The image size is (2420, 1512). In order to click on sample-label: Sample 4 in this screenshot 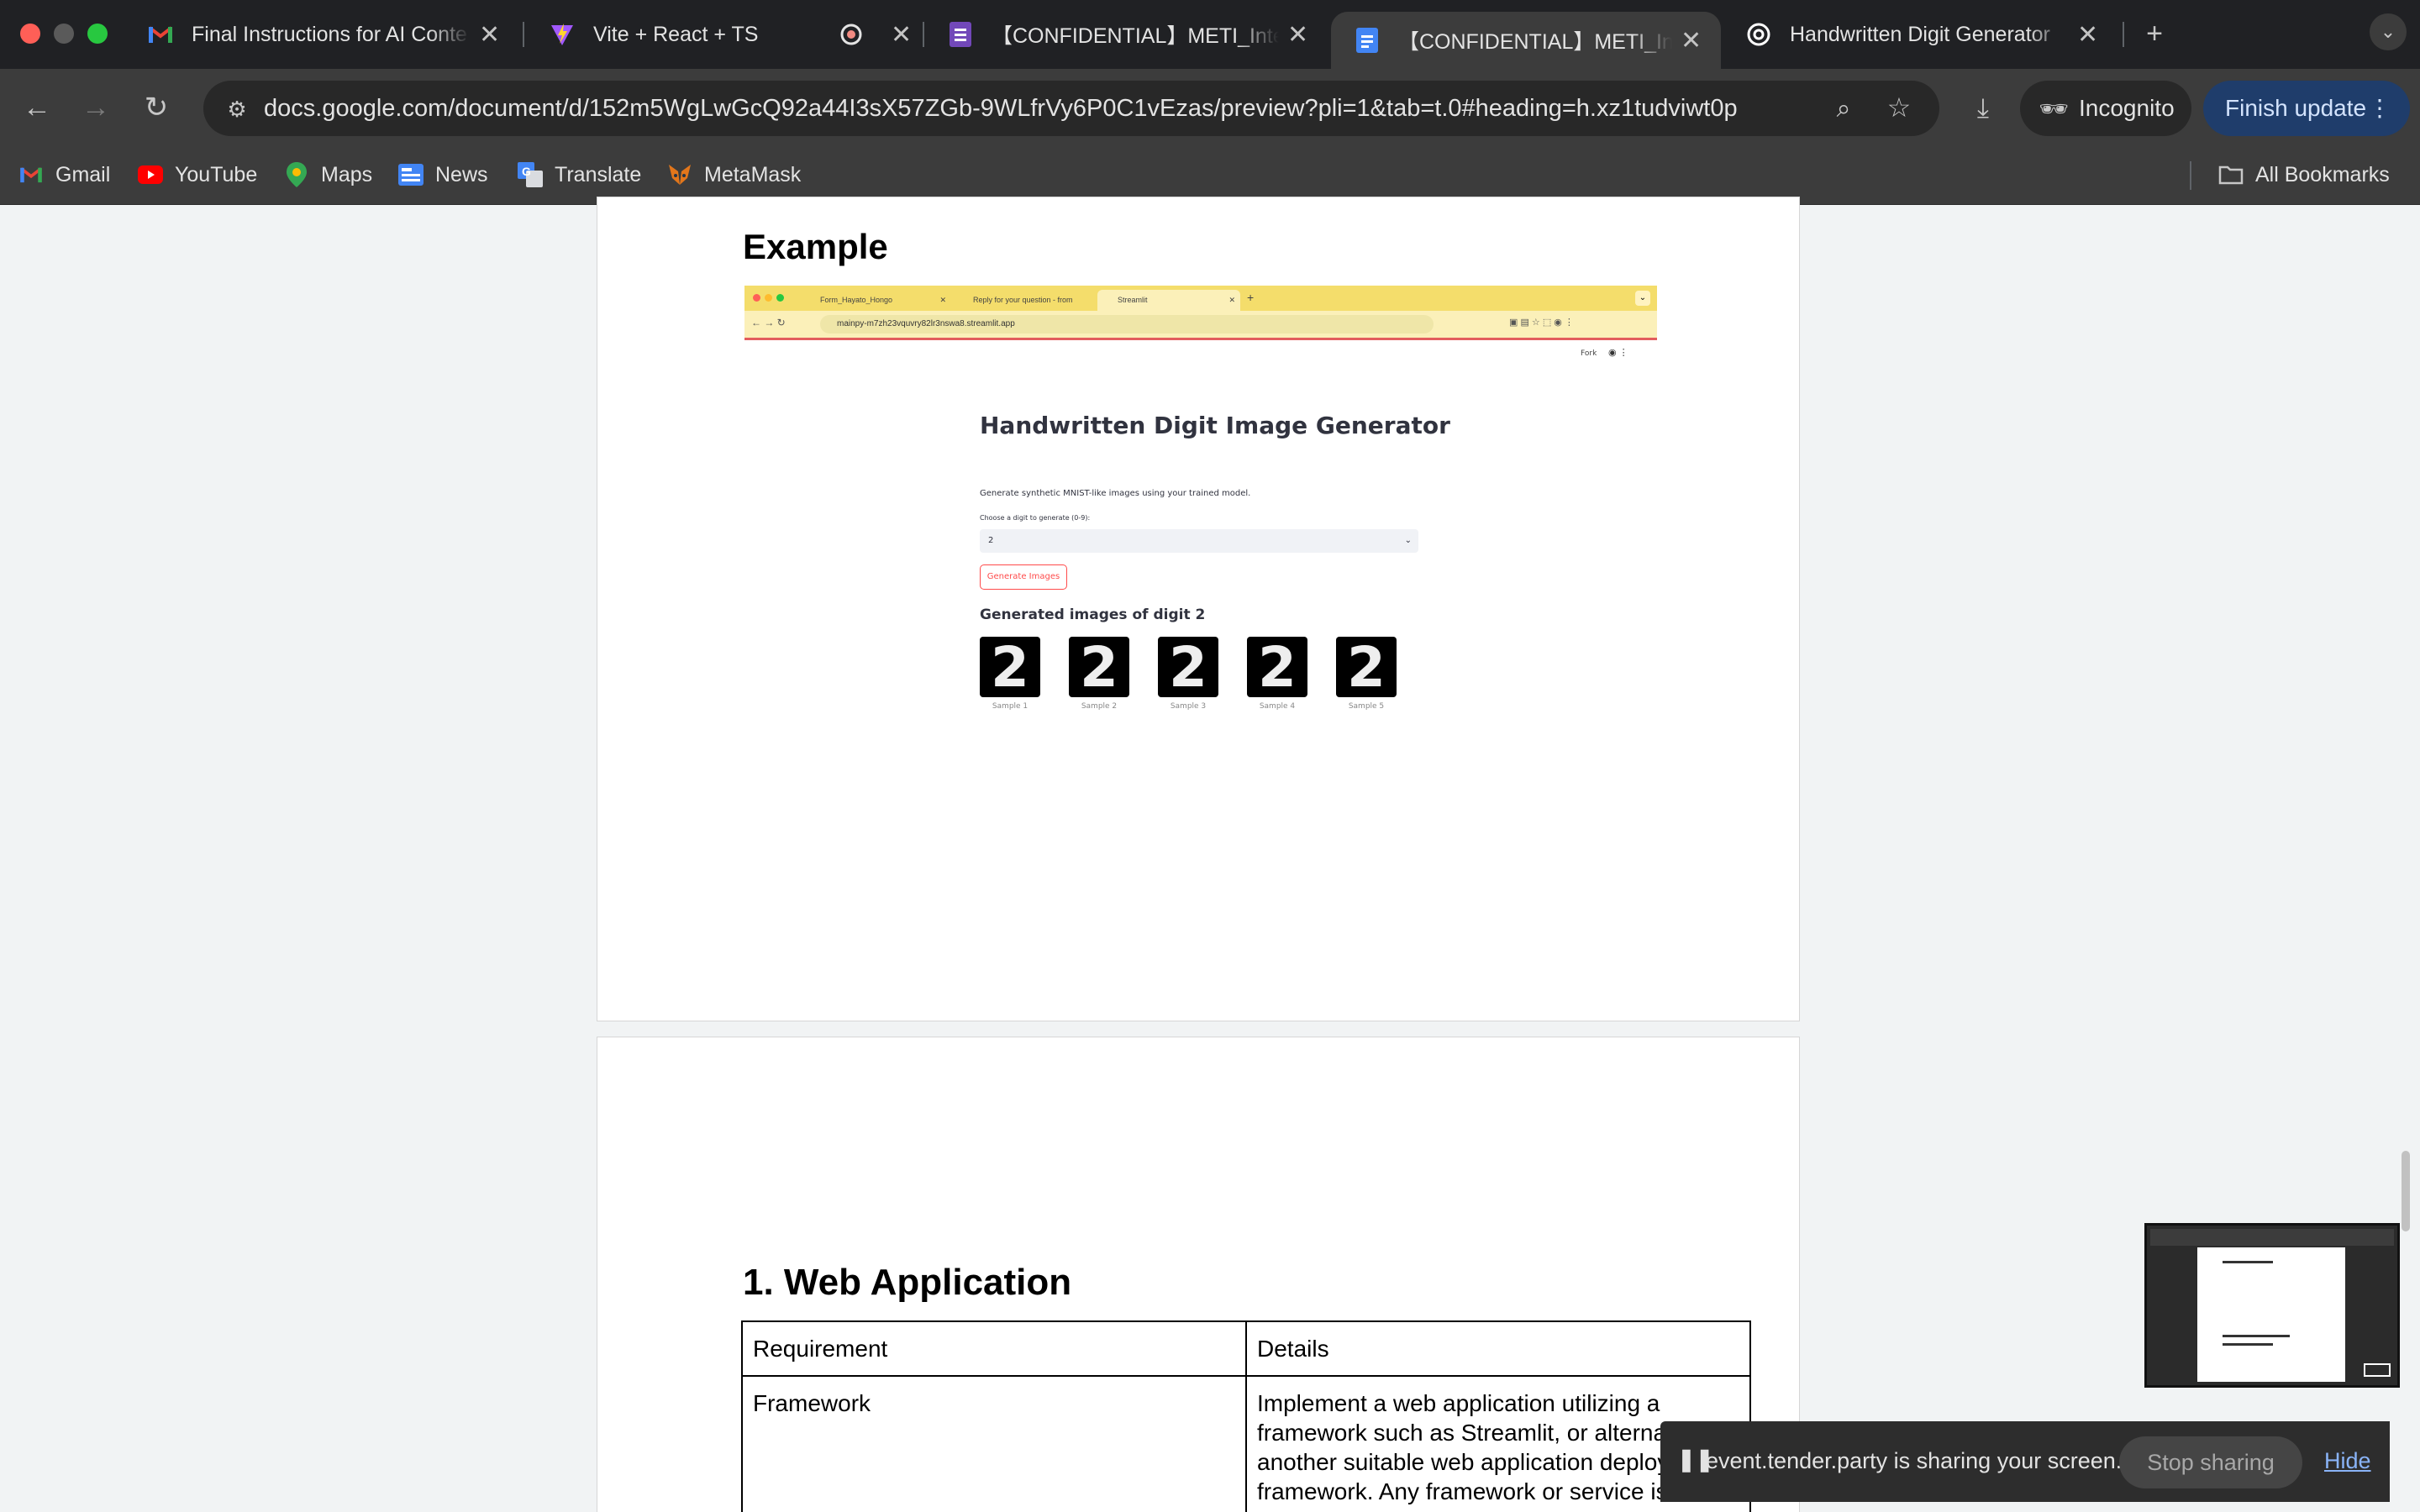, I will do `click(1277, 706)`.